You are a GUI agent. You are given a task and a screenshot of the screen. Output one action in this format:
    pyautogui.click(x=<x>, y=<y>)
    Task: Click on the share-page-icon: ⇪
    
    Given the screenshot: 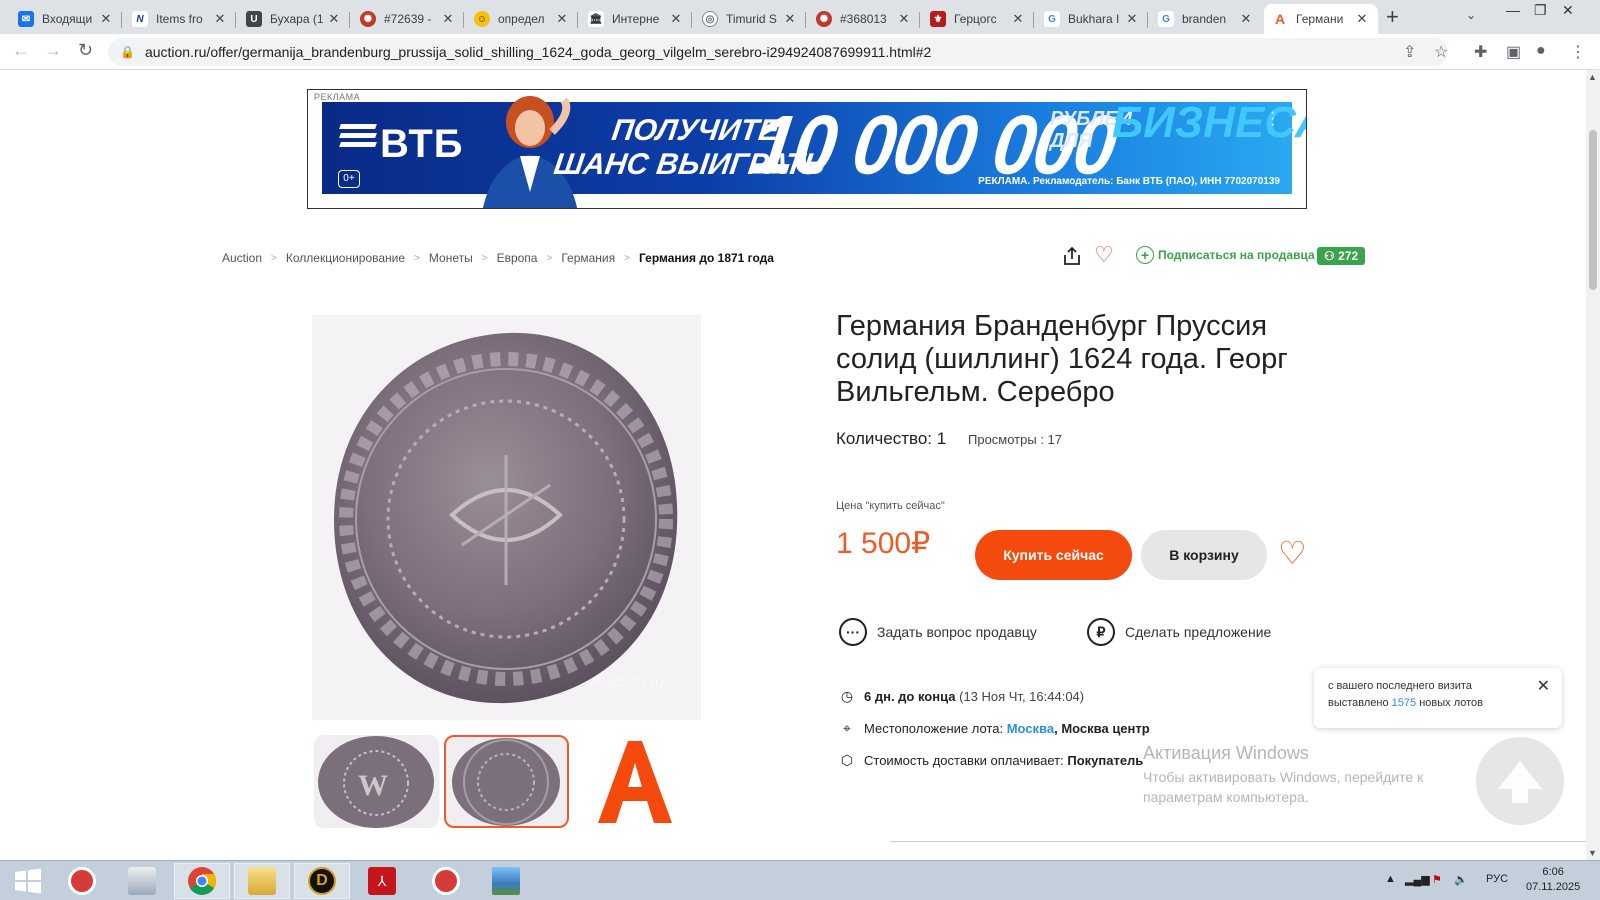 What is the action you would take?
    pyautogui.click(x=1409, y=52)
    